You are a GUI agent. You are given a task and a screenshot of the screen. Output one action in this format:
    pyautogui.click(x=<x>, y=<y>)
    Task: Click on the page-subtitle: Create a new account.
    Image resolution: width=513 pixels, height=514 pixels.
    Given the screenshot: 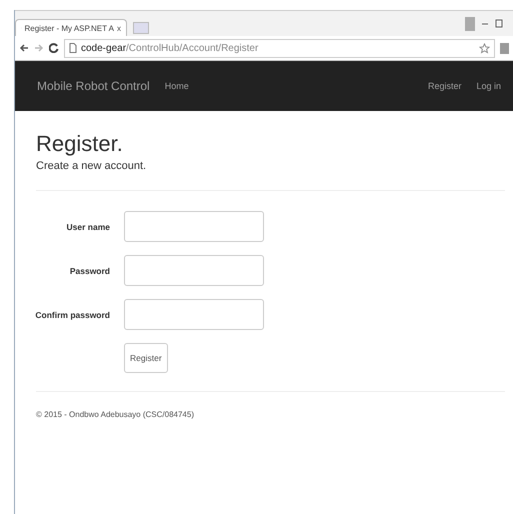 What is the action you would take?
    pyautogui.click(x=92, y=166)
    